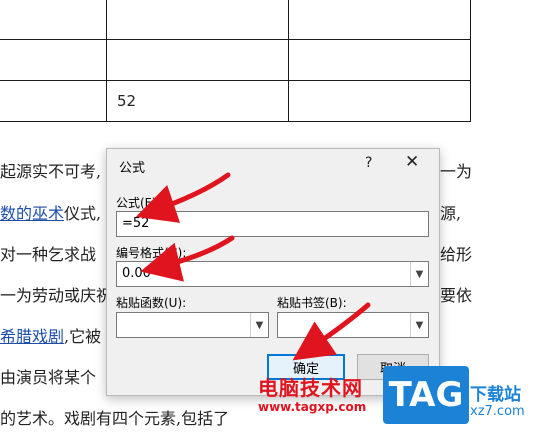 The height and width of the screenshot is (437, 557). Describe the element at coordinates (151, 253) in the screenshot. I see `number-format-label: 编号格式(N):` at that location.